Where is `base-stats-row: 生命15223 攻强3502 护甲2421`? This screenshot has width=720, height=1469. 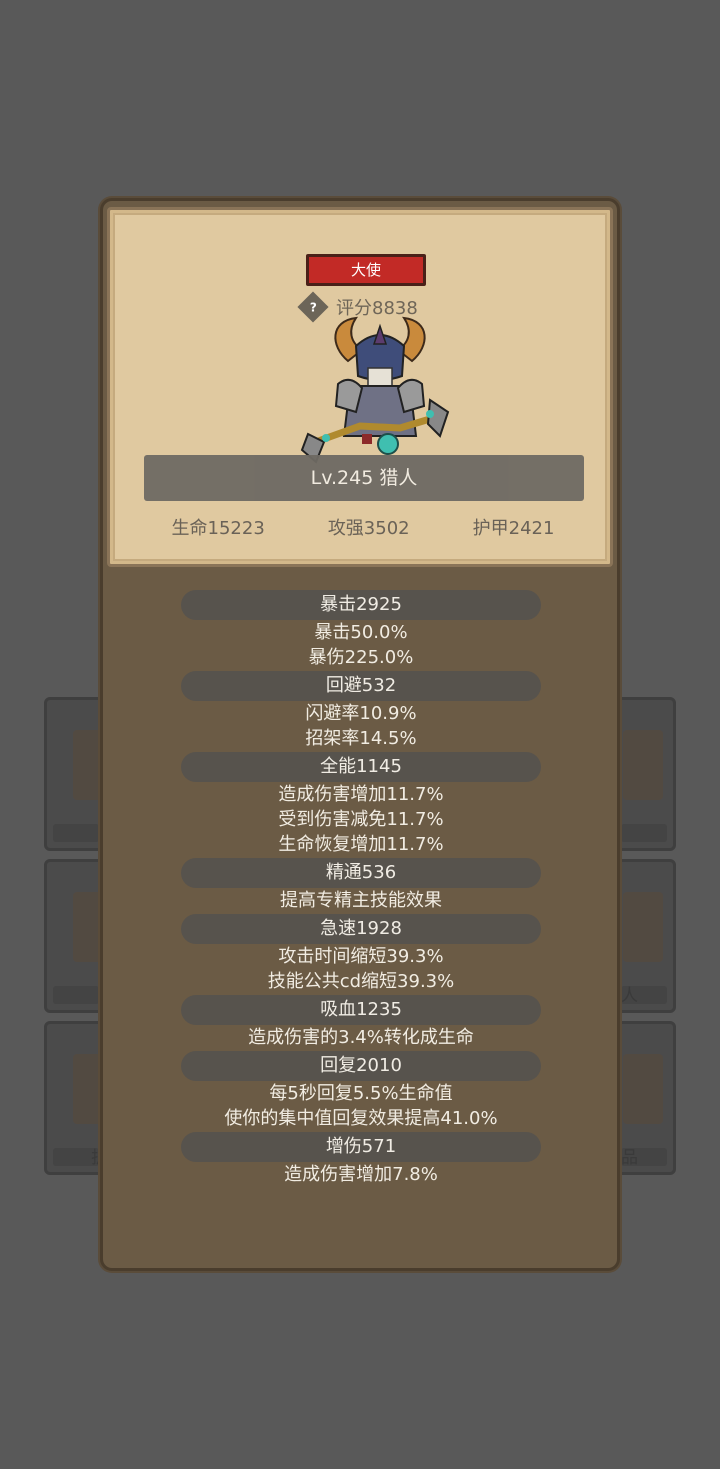
base-stats-row: 生命15223 攻强3502 护甲2421 is located at coordinates (363, 529).